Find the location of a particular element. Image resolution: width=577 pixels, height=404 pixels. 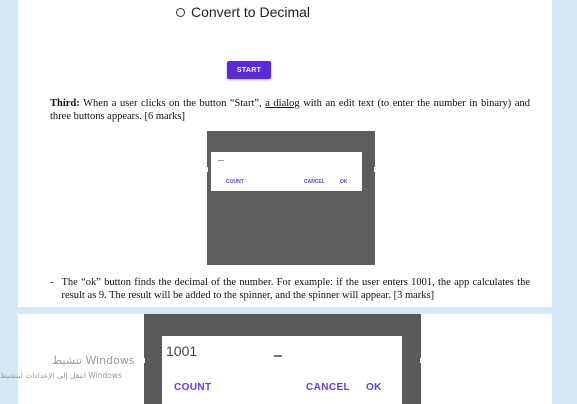

dialog-link: a dialog is located at coordinates (282, 103).